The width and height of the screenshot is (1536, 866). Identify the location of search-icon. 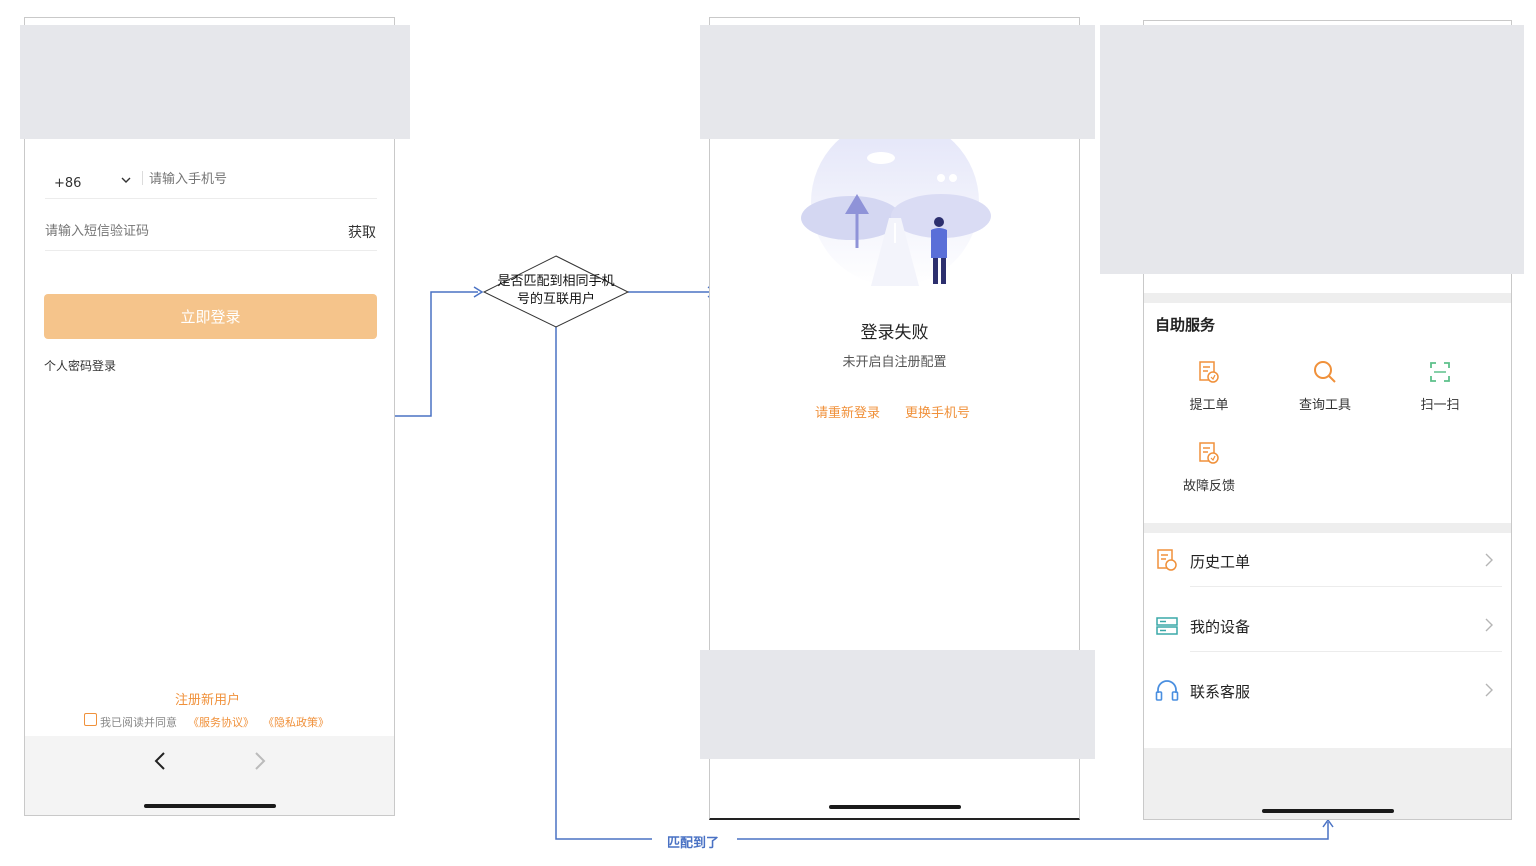
(1325, 372).